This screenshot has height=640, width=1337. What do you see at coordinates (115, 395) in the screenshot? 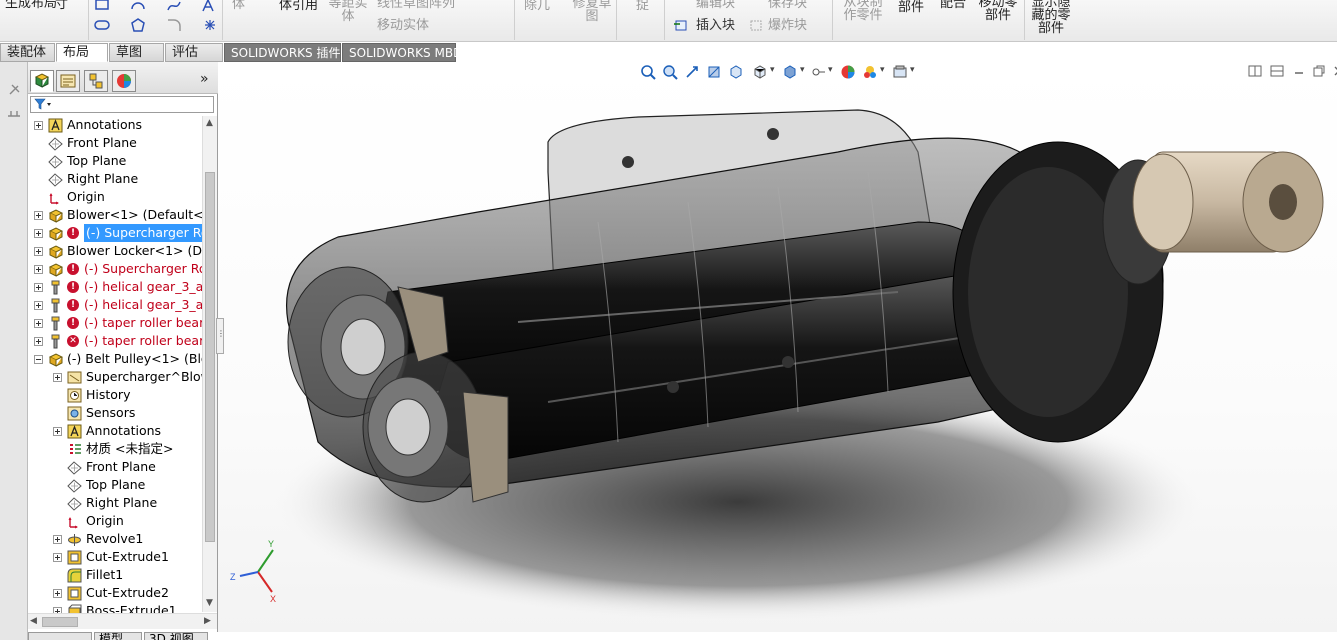
I see `tree-item: History` at bounding box center [115, 395].